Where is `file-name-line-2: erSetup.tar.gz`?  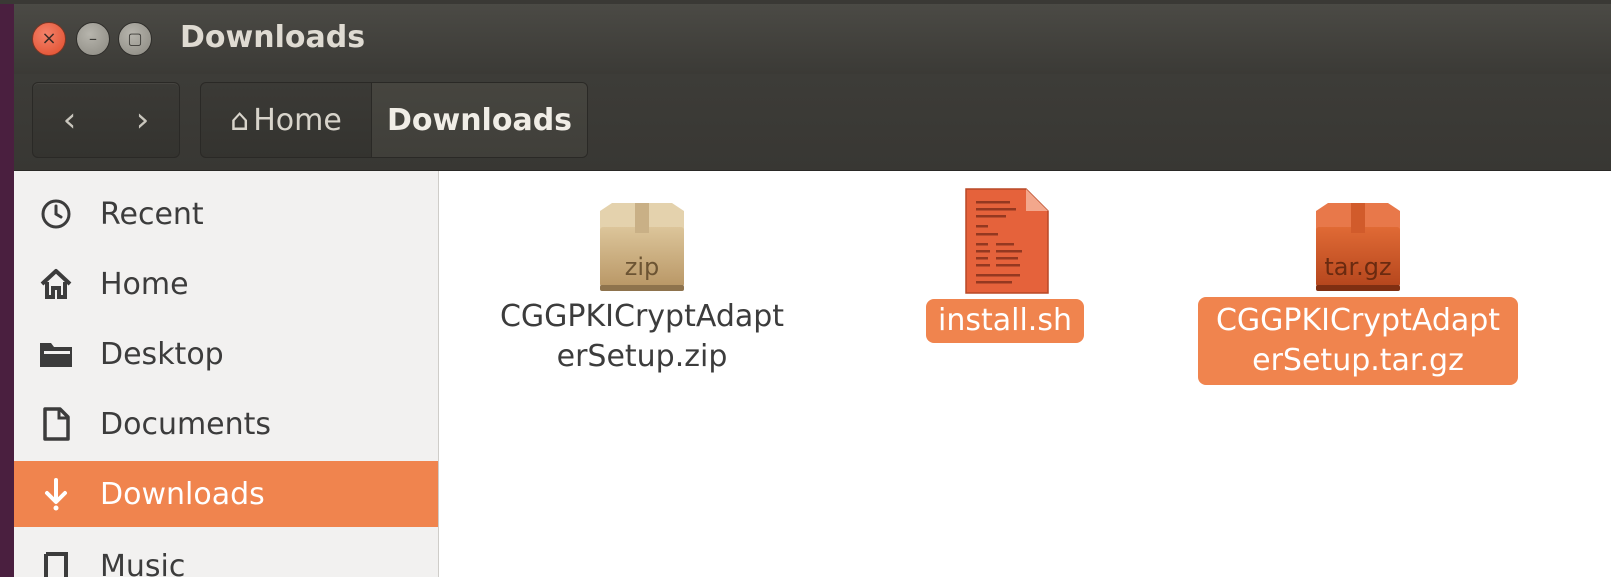
file-name-line-2: erSetup.tar.gz is located at coordinates (1358, 360).